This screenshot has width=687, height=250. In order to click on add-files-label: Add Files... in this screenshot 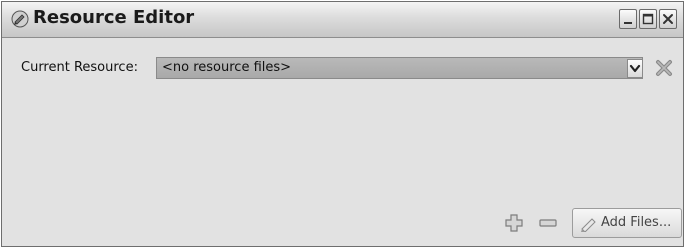, I will do `click(636, 222)`.